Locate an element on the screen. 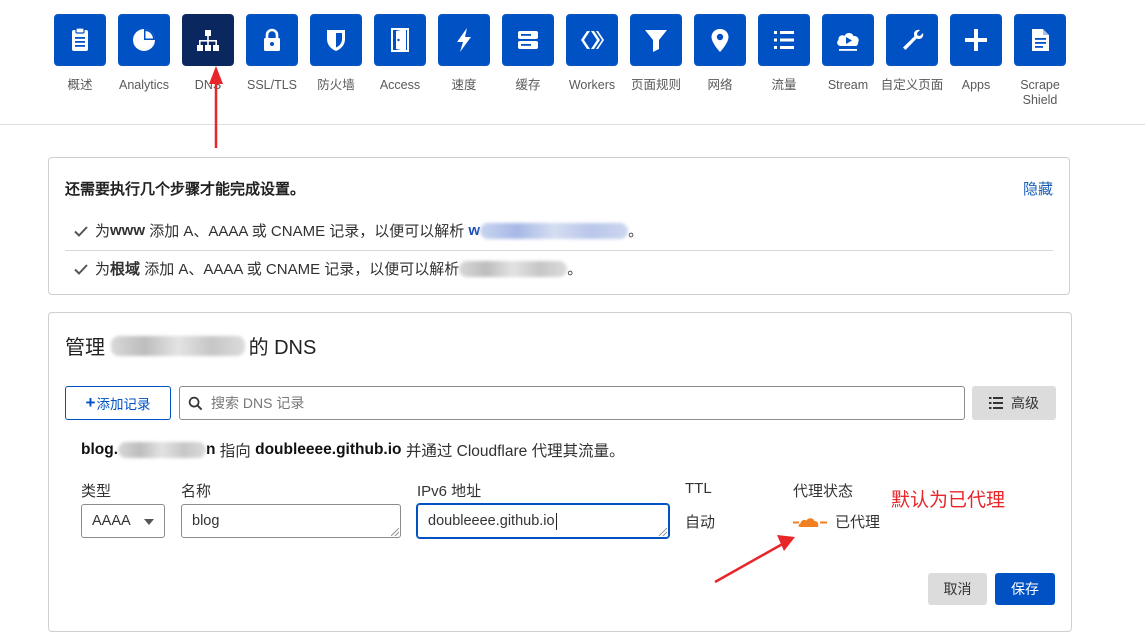  redacted-hostname is located at coordinates (554, 230).